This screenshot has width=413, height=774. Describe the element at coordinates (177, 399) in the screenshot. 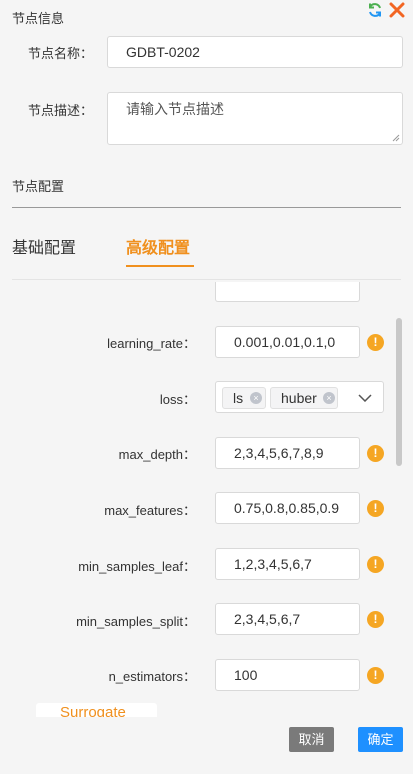

I see `loss-label: loss：` at that location.